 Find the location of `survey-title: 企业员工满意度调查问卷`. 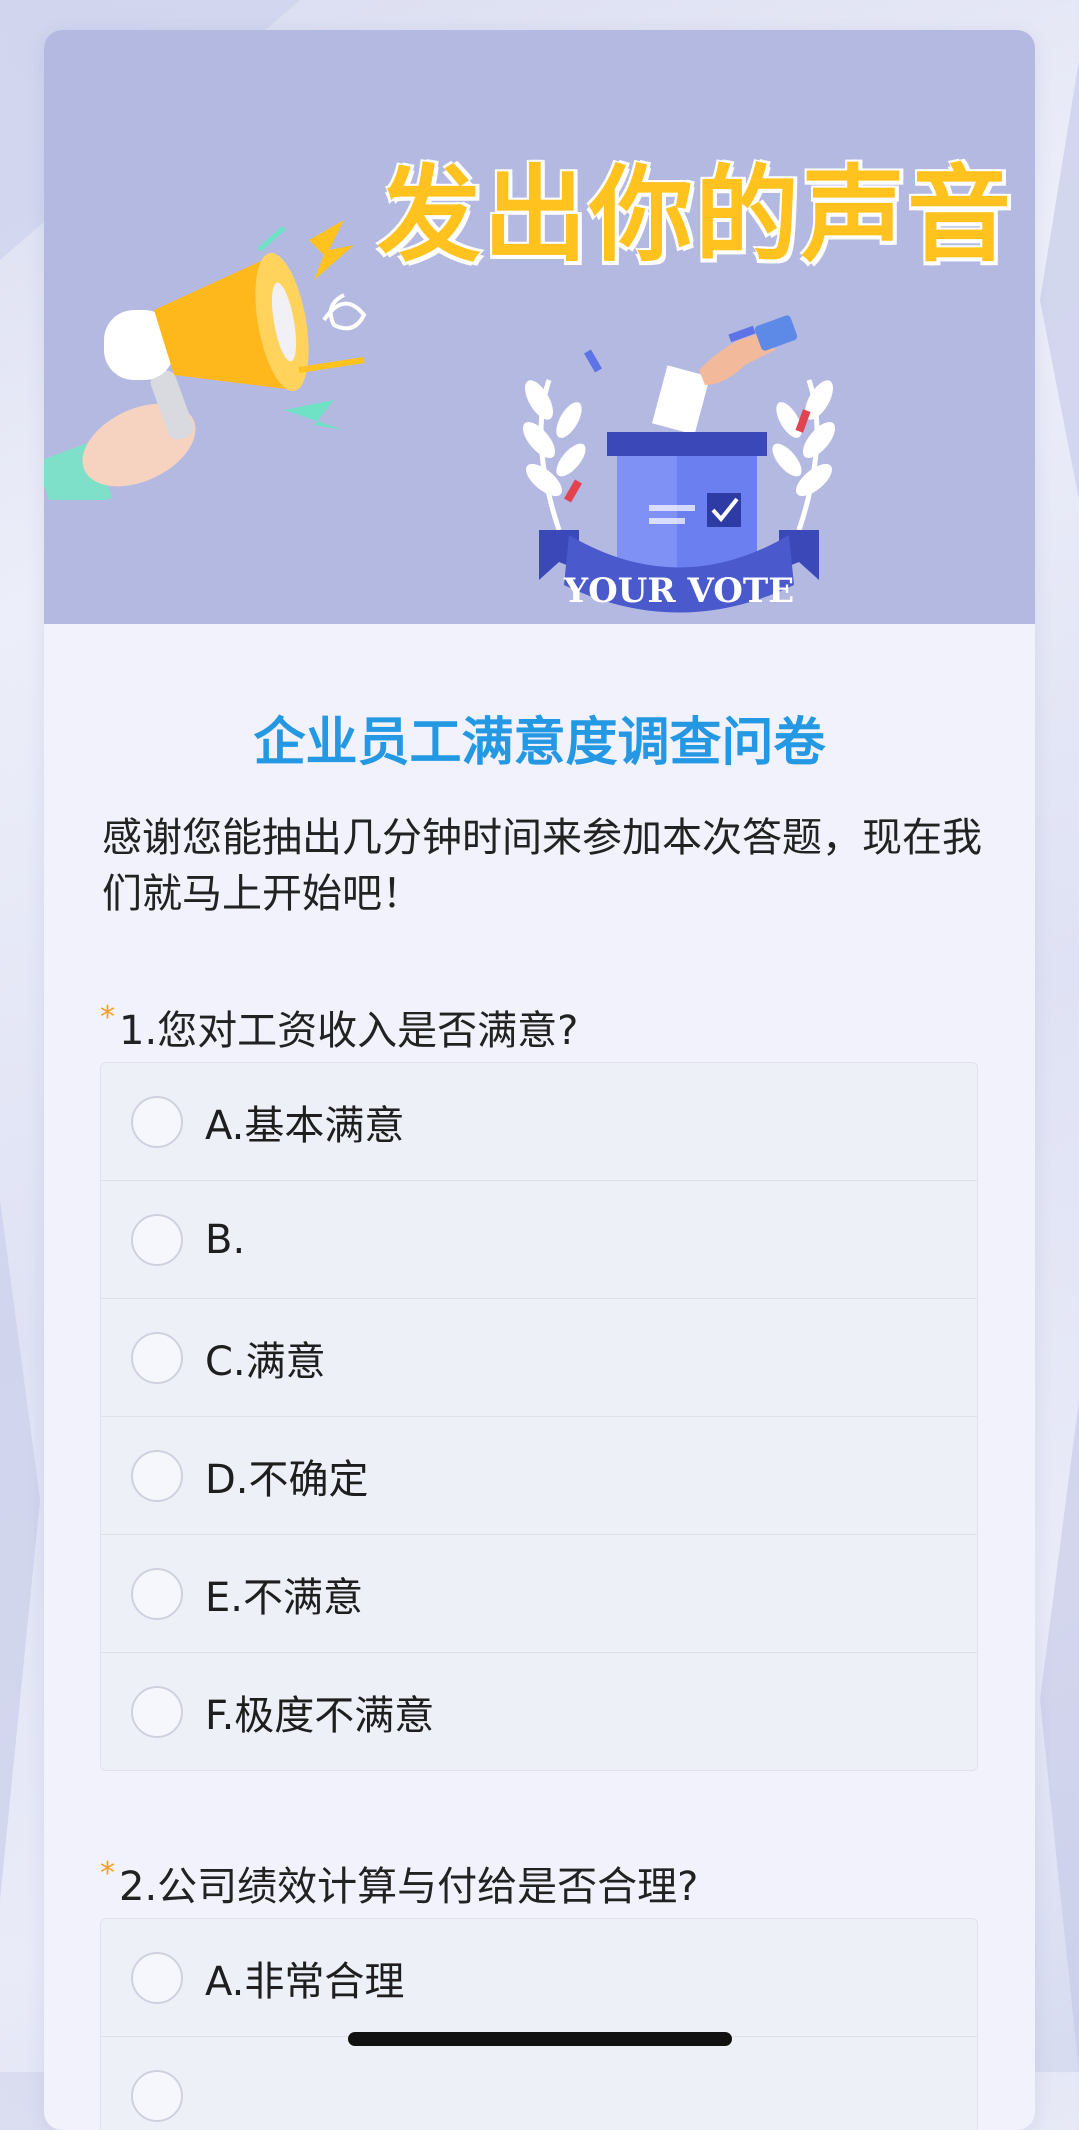

survey-title: 企业员工满意度调查问卷 is located at coordinates (539, 743).